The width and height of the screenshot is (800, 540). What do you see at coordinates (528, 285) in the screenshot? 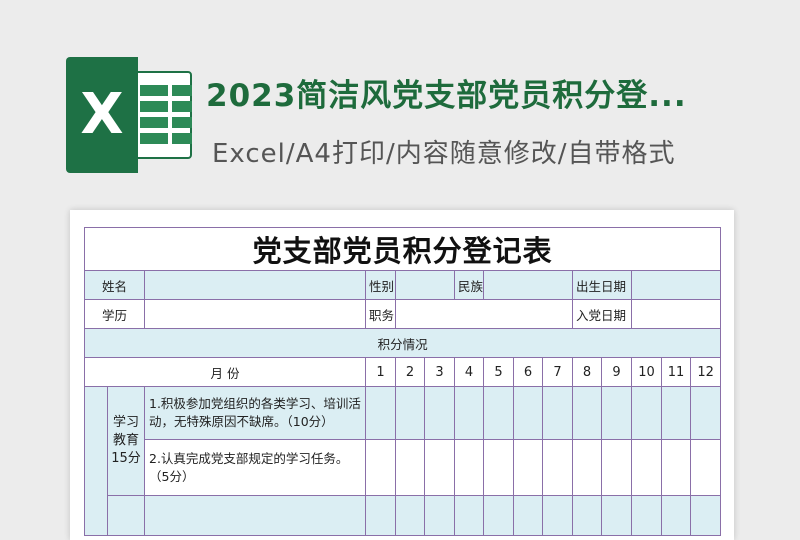
I see `ethnicity-field` at bounding box center [528, 285].